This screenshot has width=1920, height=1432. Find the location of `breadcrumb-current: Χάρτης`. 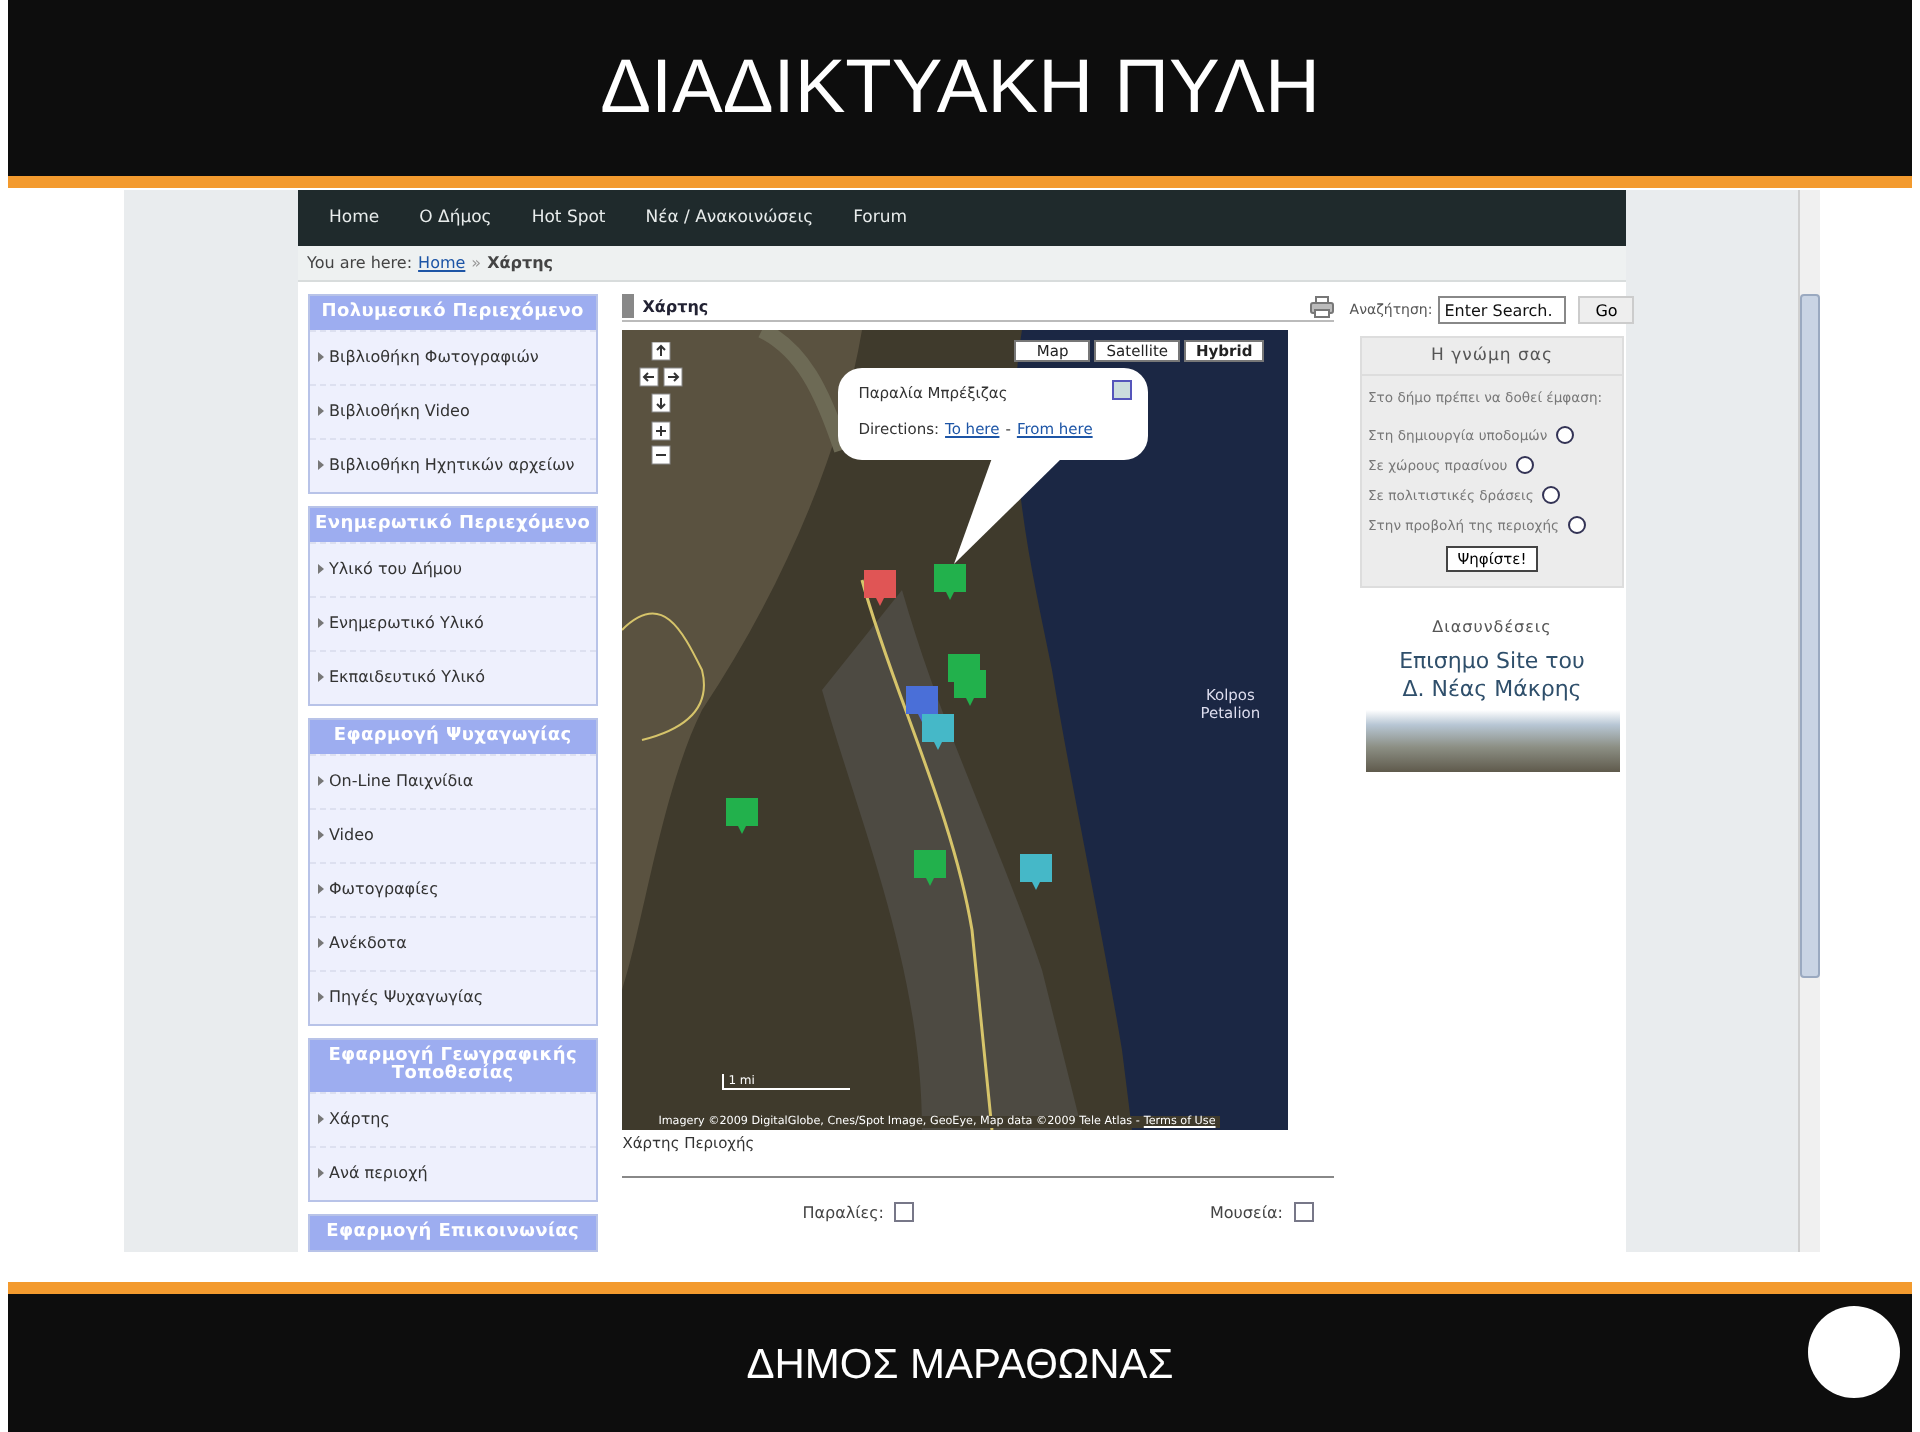

breadcrumb-current: Χάρτης is located at coordinates (520, 262).